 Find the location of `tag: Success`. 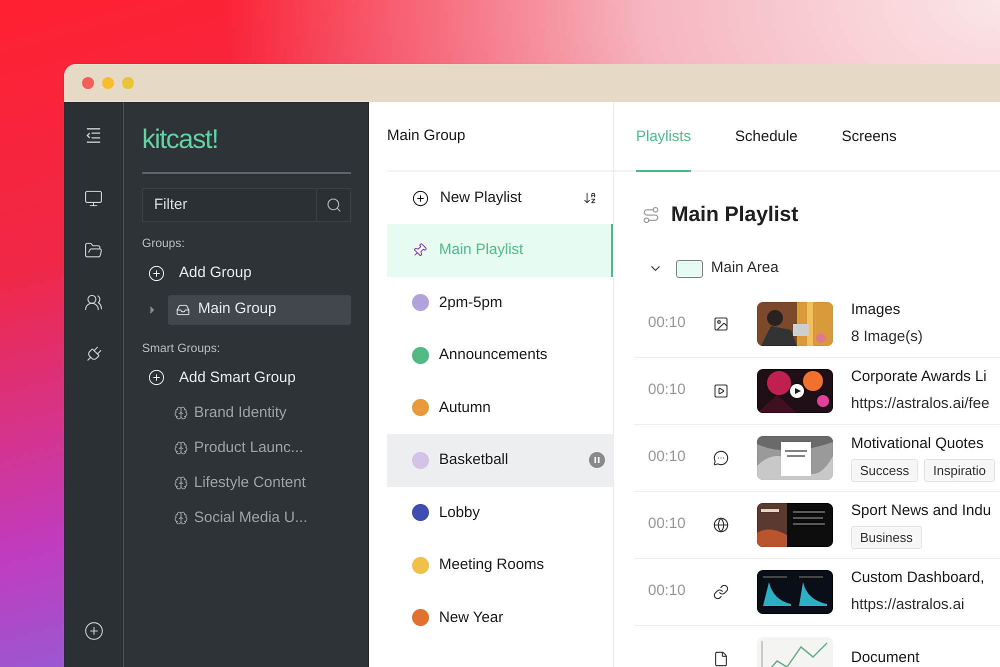

tag: Success is located at coordinates (884, 470).